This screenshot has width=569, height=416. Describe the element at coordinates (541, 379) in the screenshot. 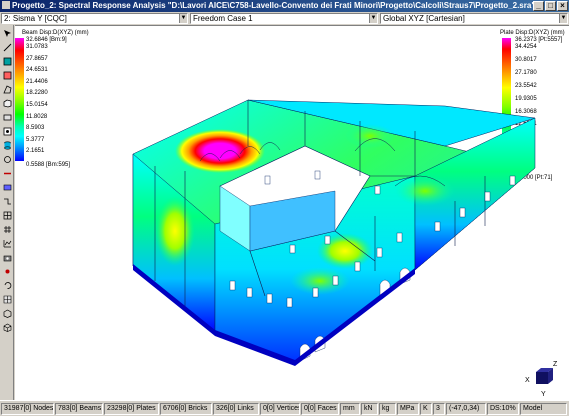

I see `axis-triad: X Y Z` at that location.